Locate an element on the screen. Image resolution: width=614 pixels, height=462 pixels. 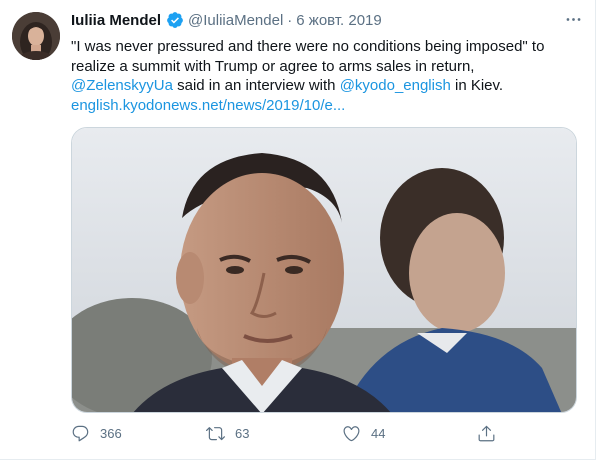
tweet-date: 6 жовт. 2019 is located at coordinates (338, 20).